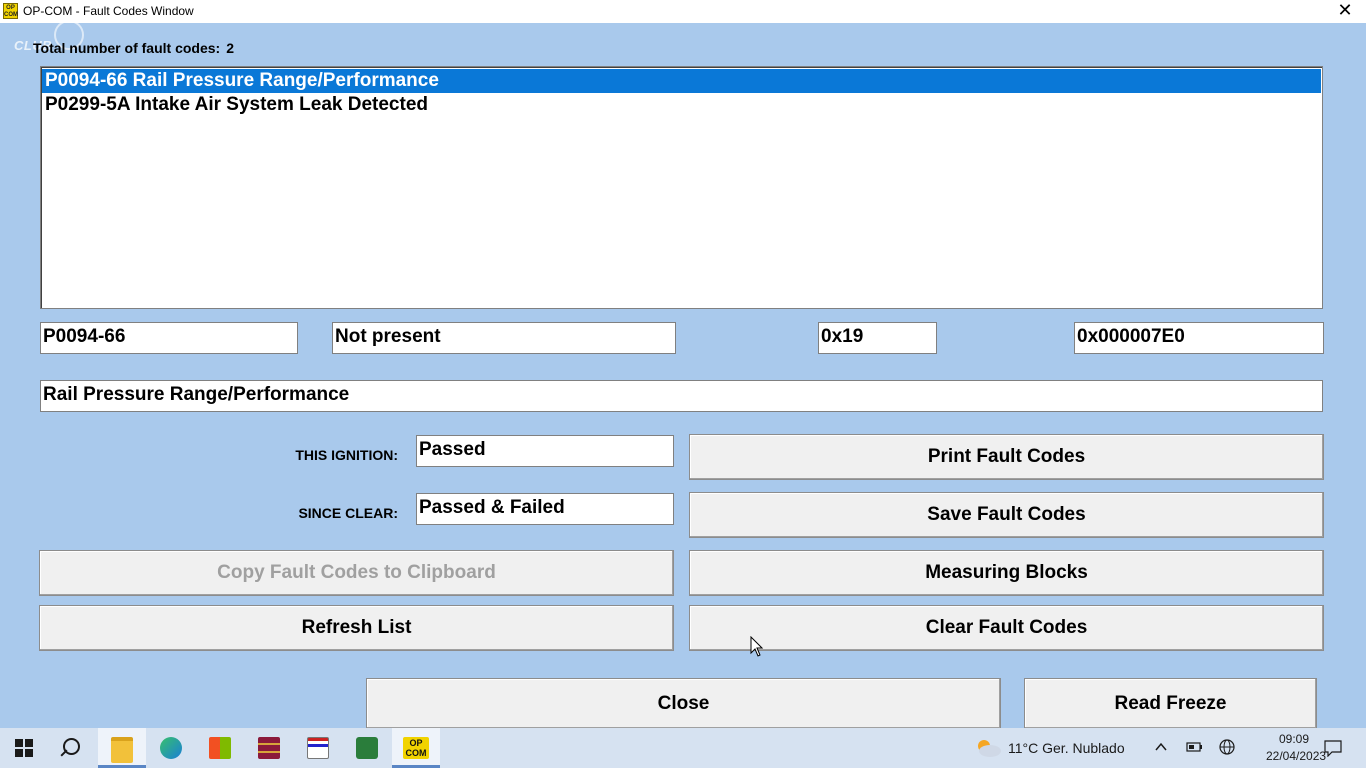 The image size is (1366, 768). I want to click on taskbar-edge, so click(171, 748).